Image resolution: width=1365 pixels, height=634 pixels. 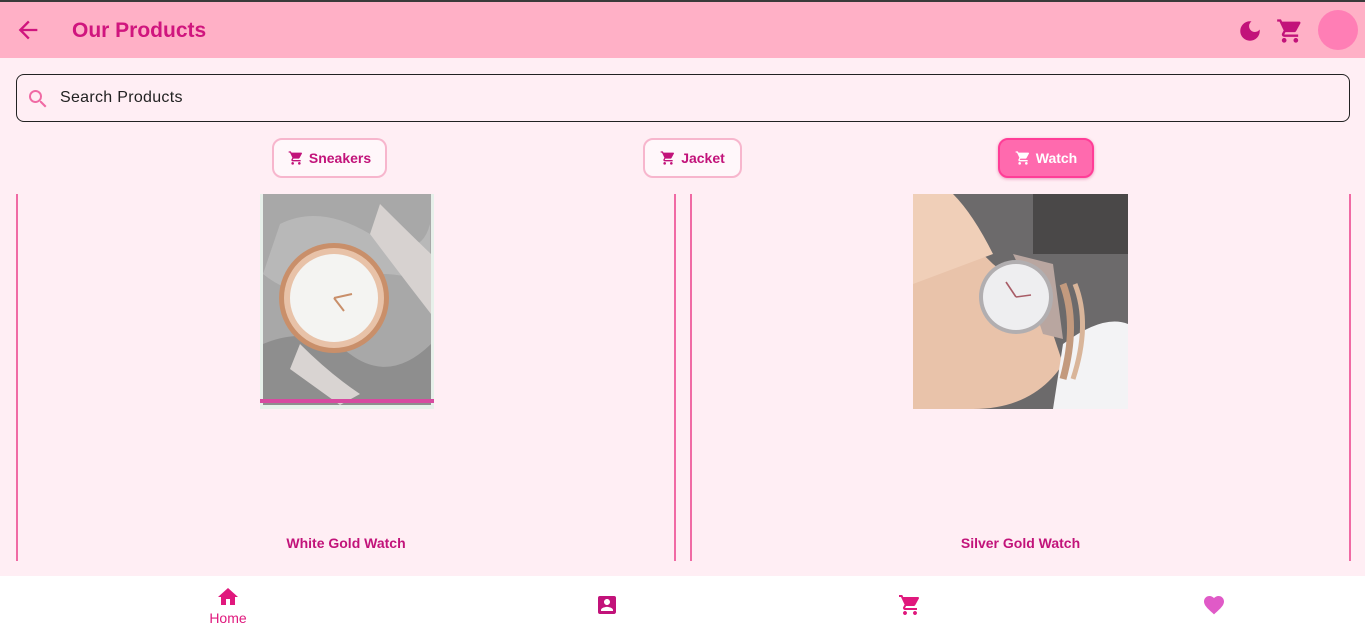 I want to click on category-chip-sneakers: Sneakers, so click(x=329, y=158).